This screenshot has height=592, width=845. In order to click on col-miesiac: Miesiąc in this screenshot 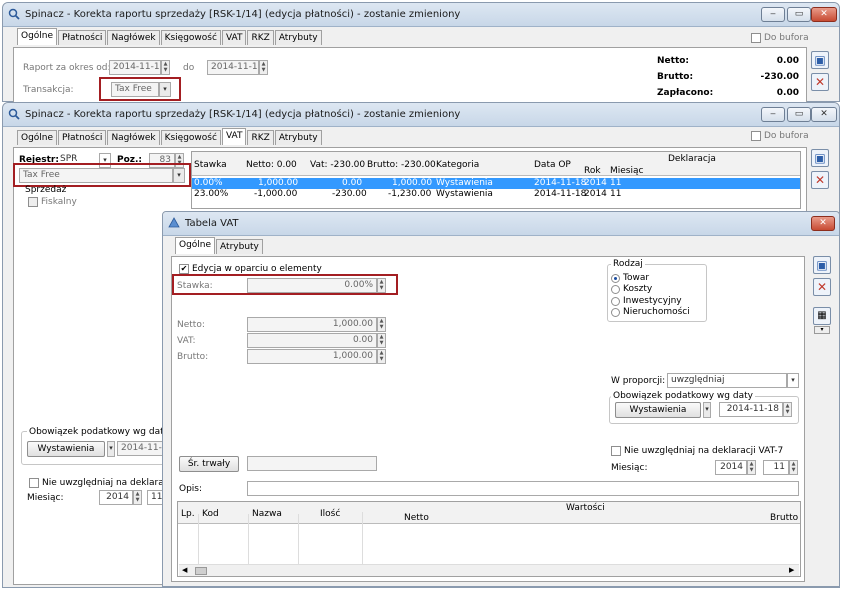, I will do `click(626, 171)`.